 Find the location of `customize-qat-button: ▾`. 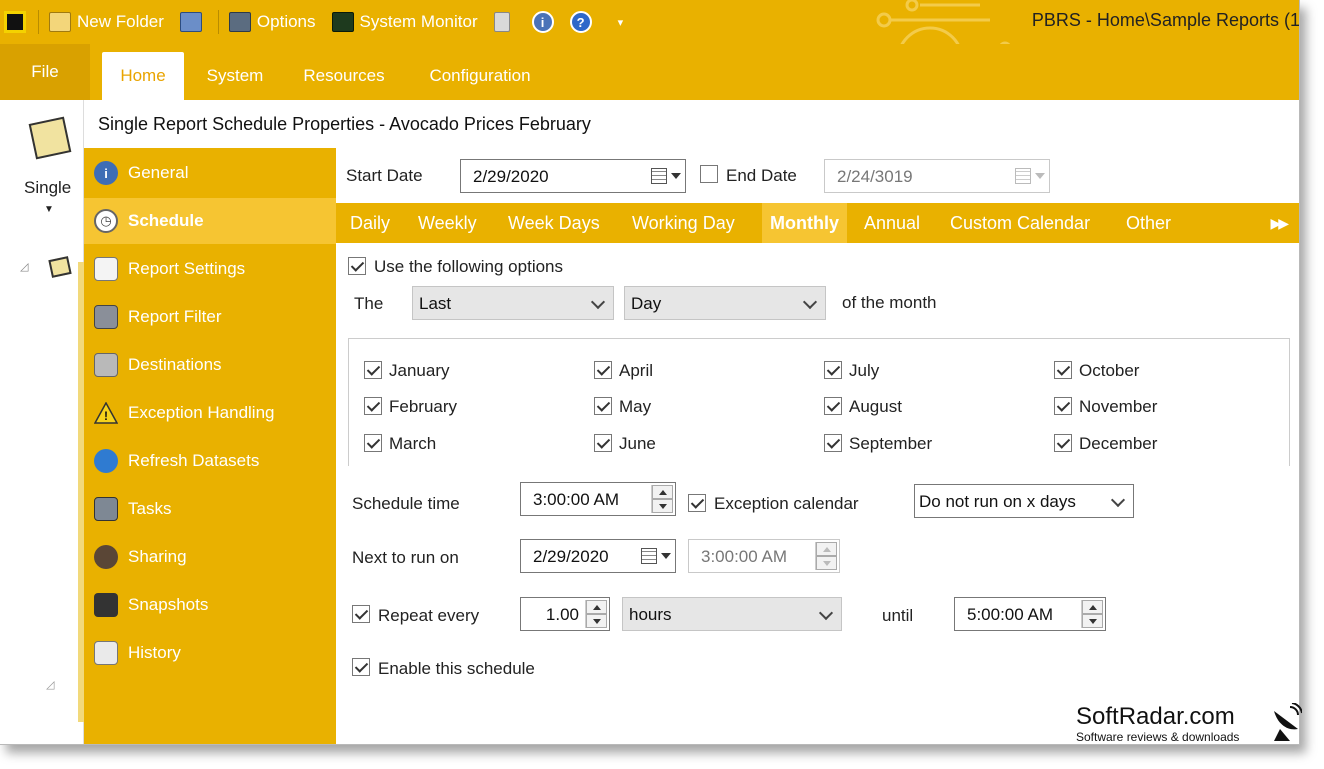

customize-qat-button: ▾ is located at coordinates (616, 22).